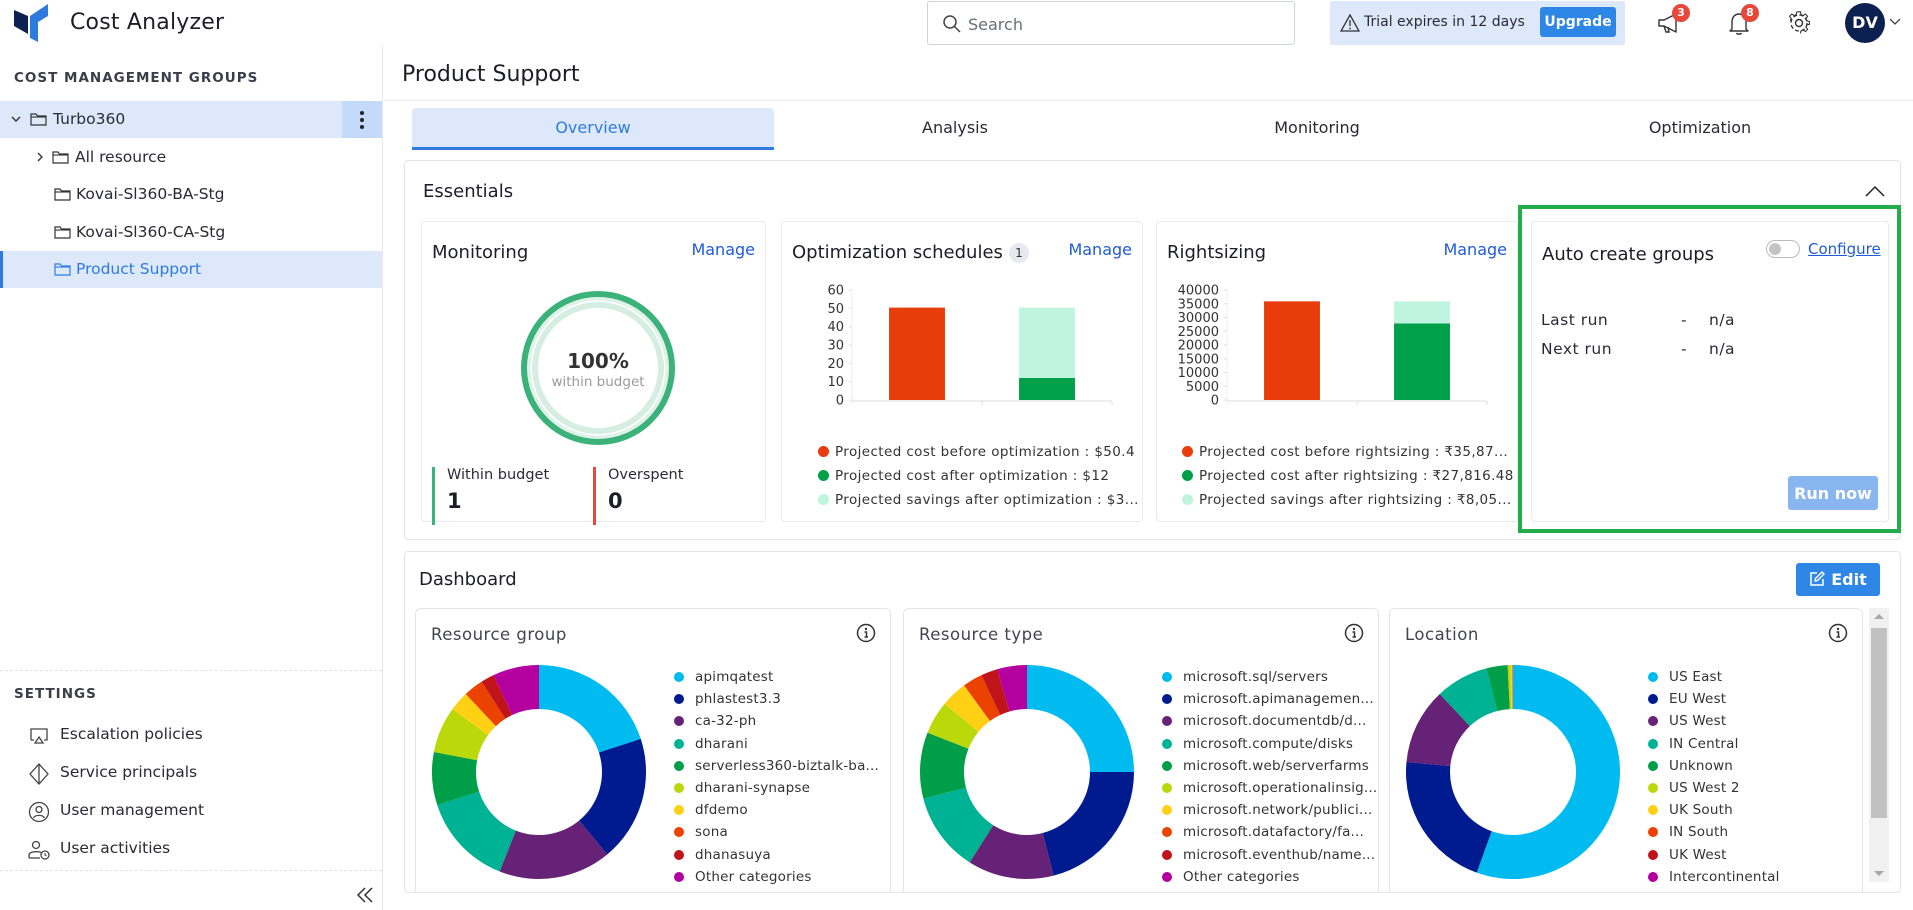 Image resolution: width=1913 pixels, height=910 pixels. What do you see at coordinates (917, 353) in the screenshot?
I see `bar-segment-projected-cost-before-optimization` at bounding box center [917, 353].